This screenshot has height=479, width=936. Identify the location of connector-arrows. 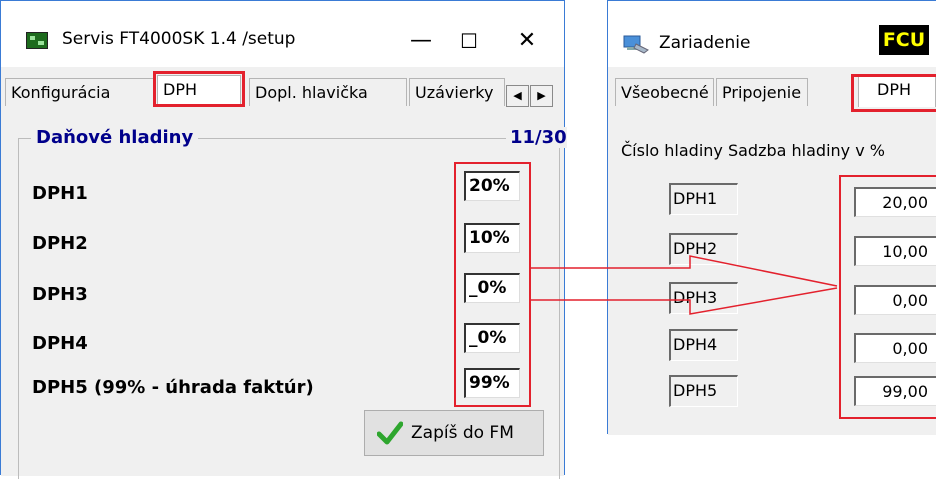
(684, 285).